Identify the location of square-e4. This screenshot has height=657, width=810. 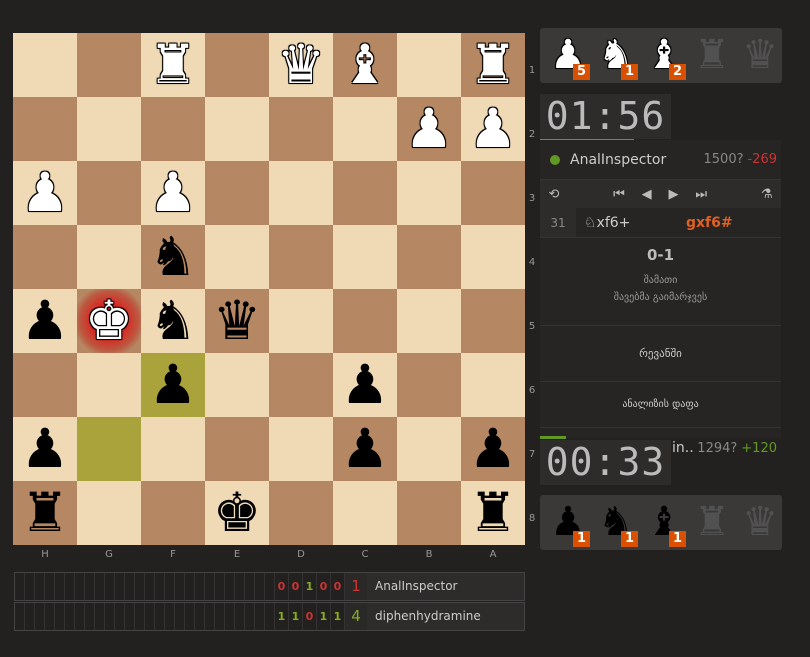
(237, 257).